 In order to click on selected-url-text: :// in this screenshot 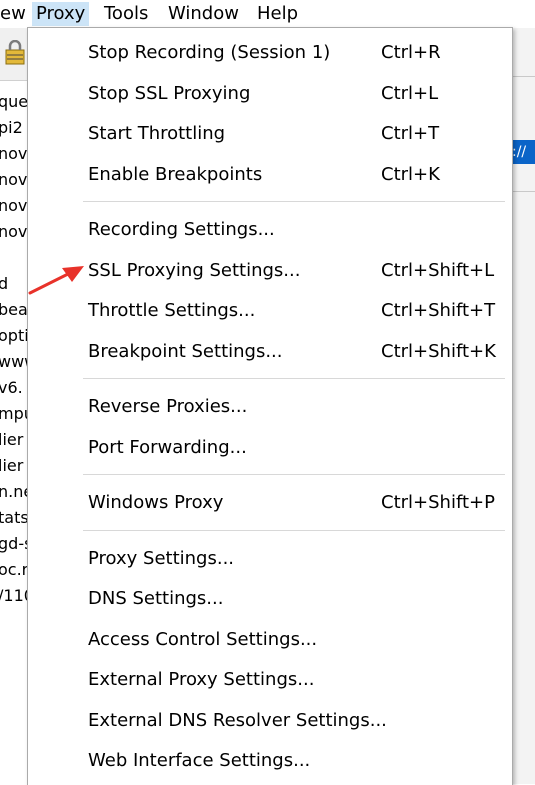, I will do `click(519, 152)`.